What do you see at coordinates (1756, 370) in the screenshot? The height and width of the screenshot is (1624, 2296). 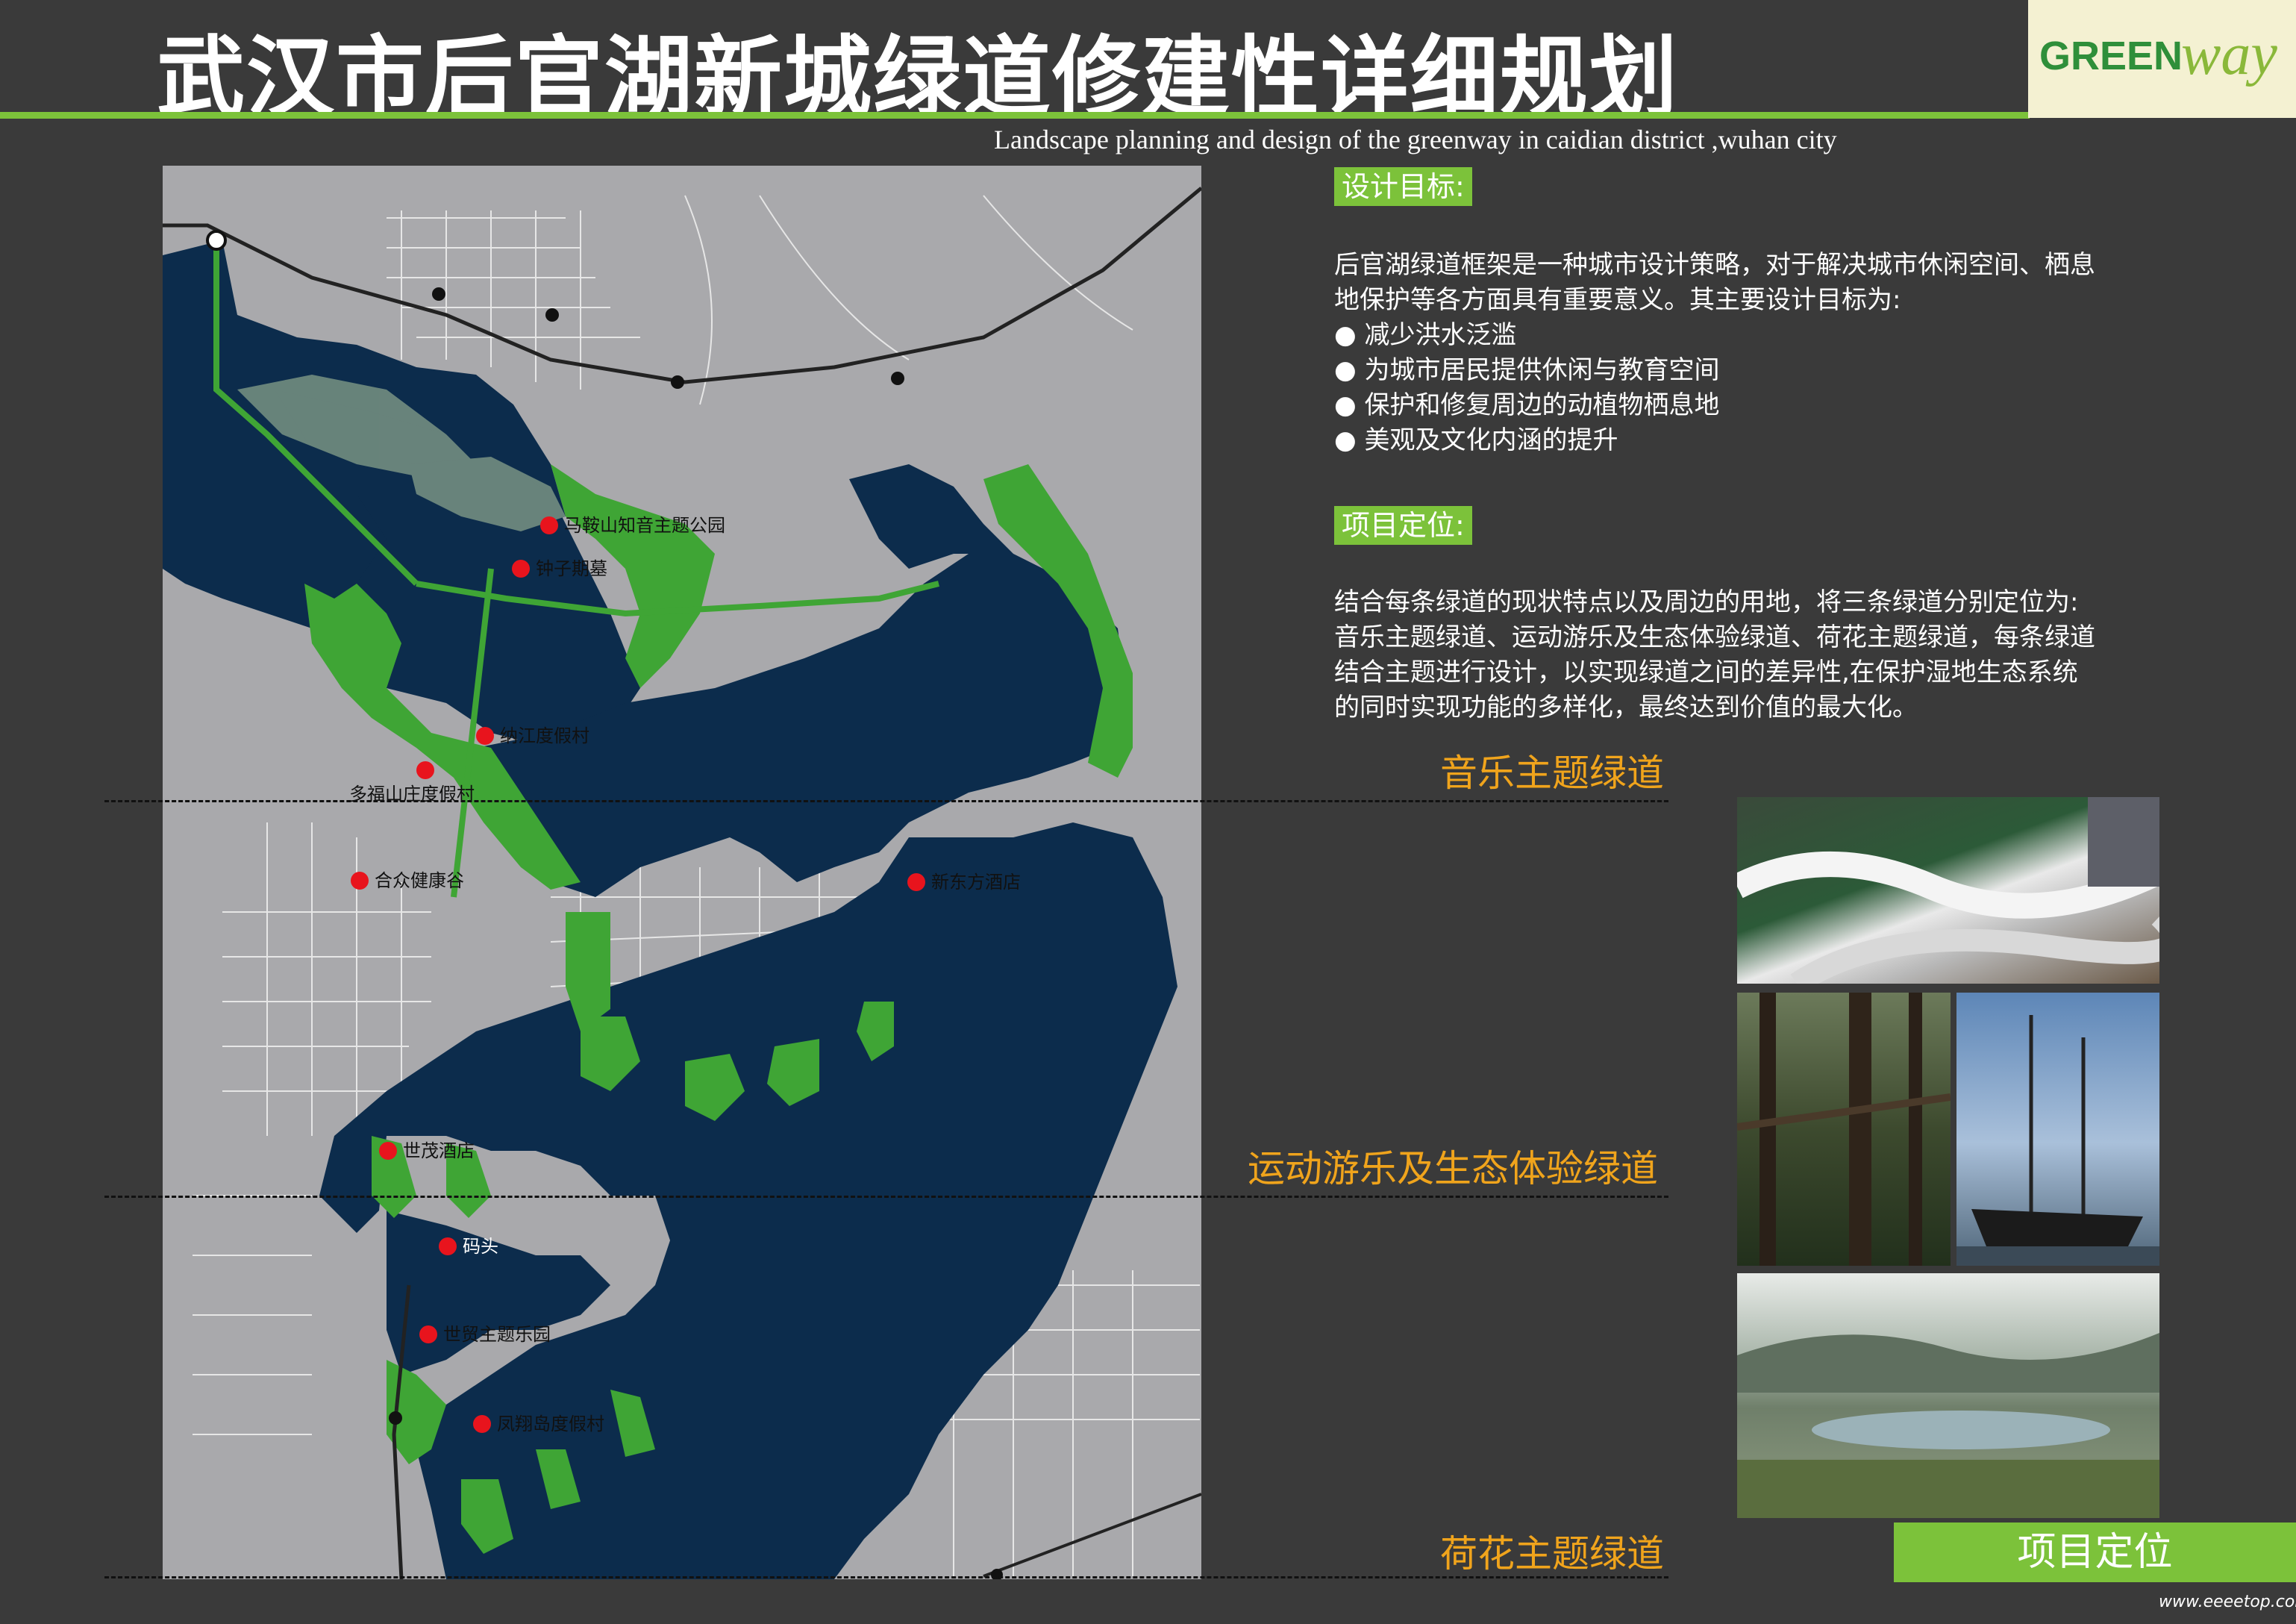 I see `design-goal-item: 为城市居民提供休闲与教育空间` at bounding box center [1756, 370].